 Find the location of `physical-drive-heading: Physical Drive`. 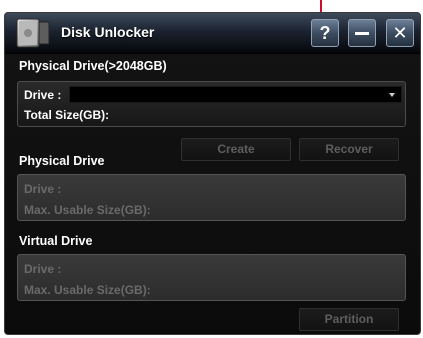

physical-drive-heading: Physical Drive is located at coordinates (62, 161).